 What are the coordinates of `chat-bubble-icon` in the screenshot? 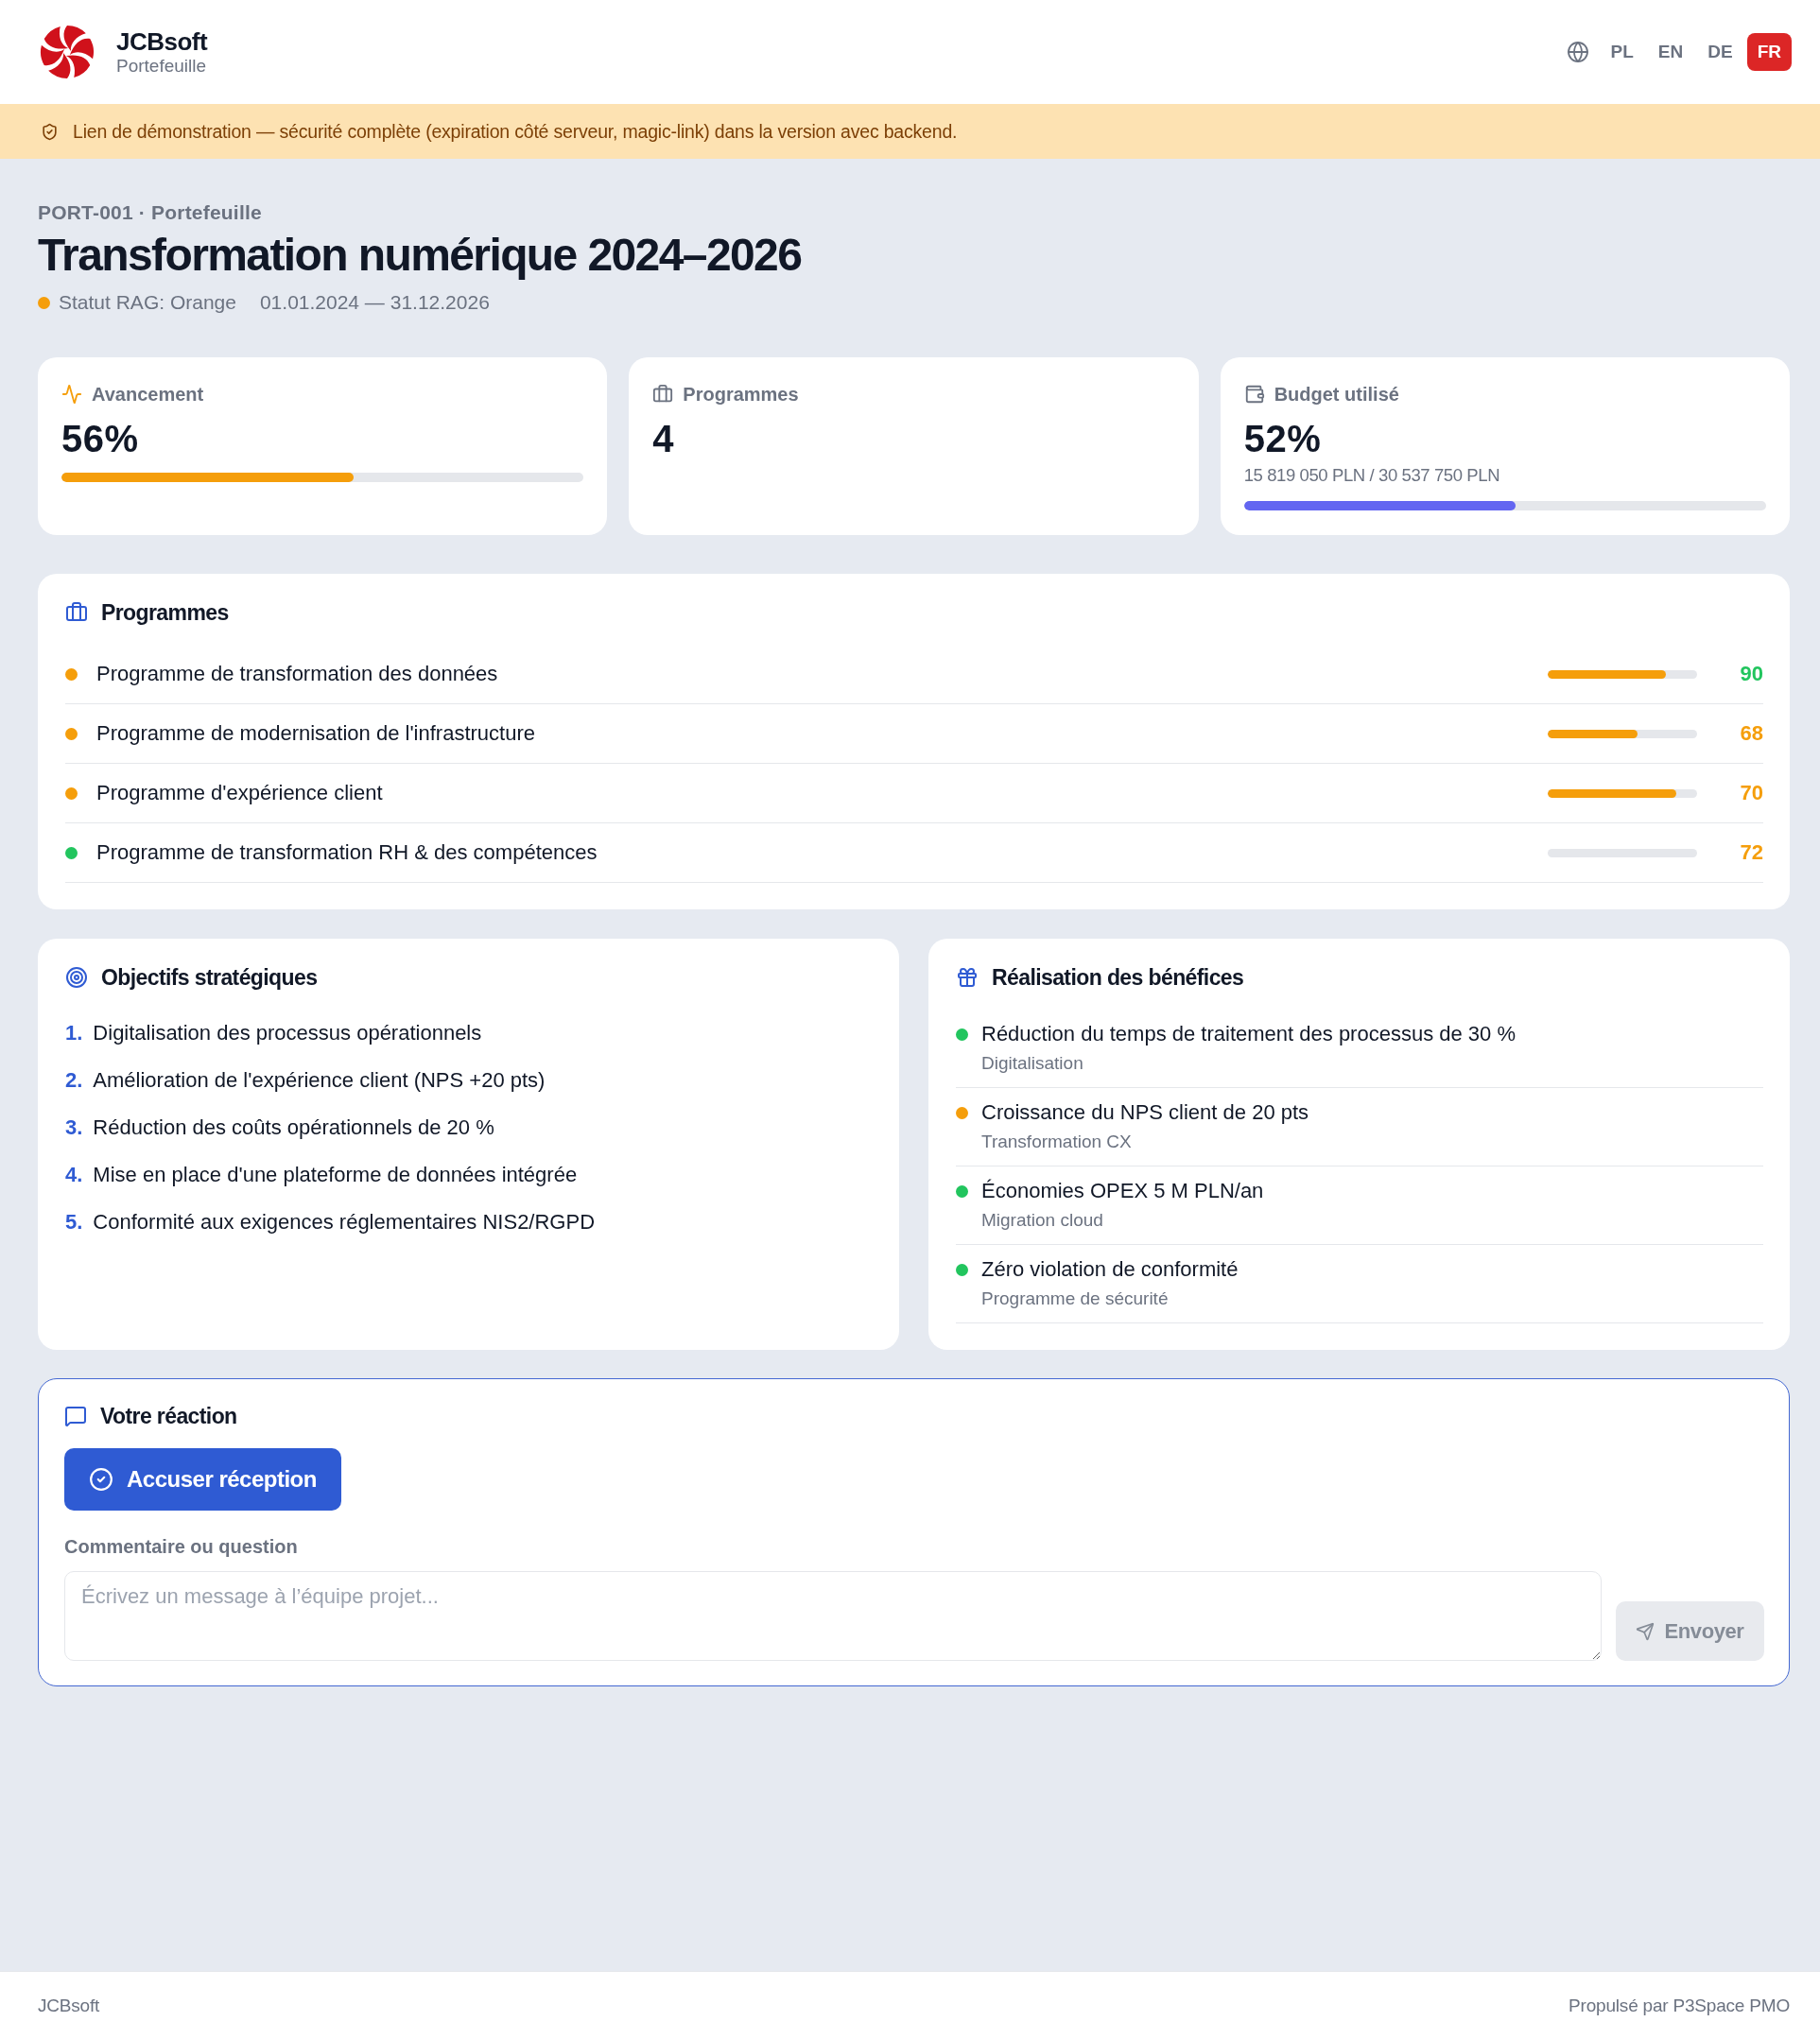 It's located at (75, 1416).